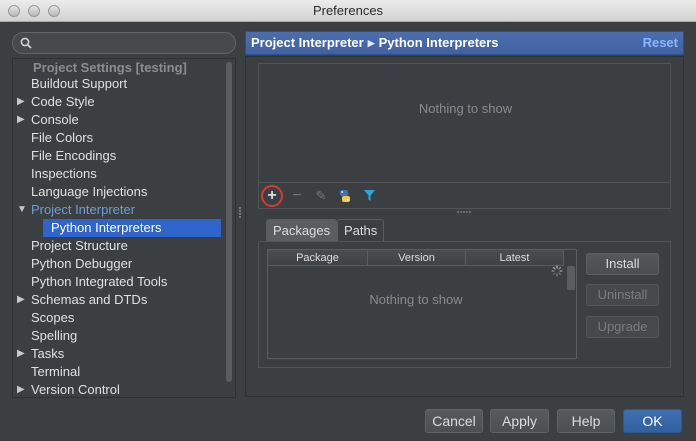 Image resolution: width=696 pixels, height=441 pixels. Describe the element at coordinates (22, 210) in the screenshot. I see `collapse-arrow-icon: ▼` at that location.